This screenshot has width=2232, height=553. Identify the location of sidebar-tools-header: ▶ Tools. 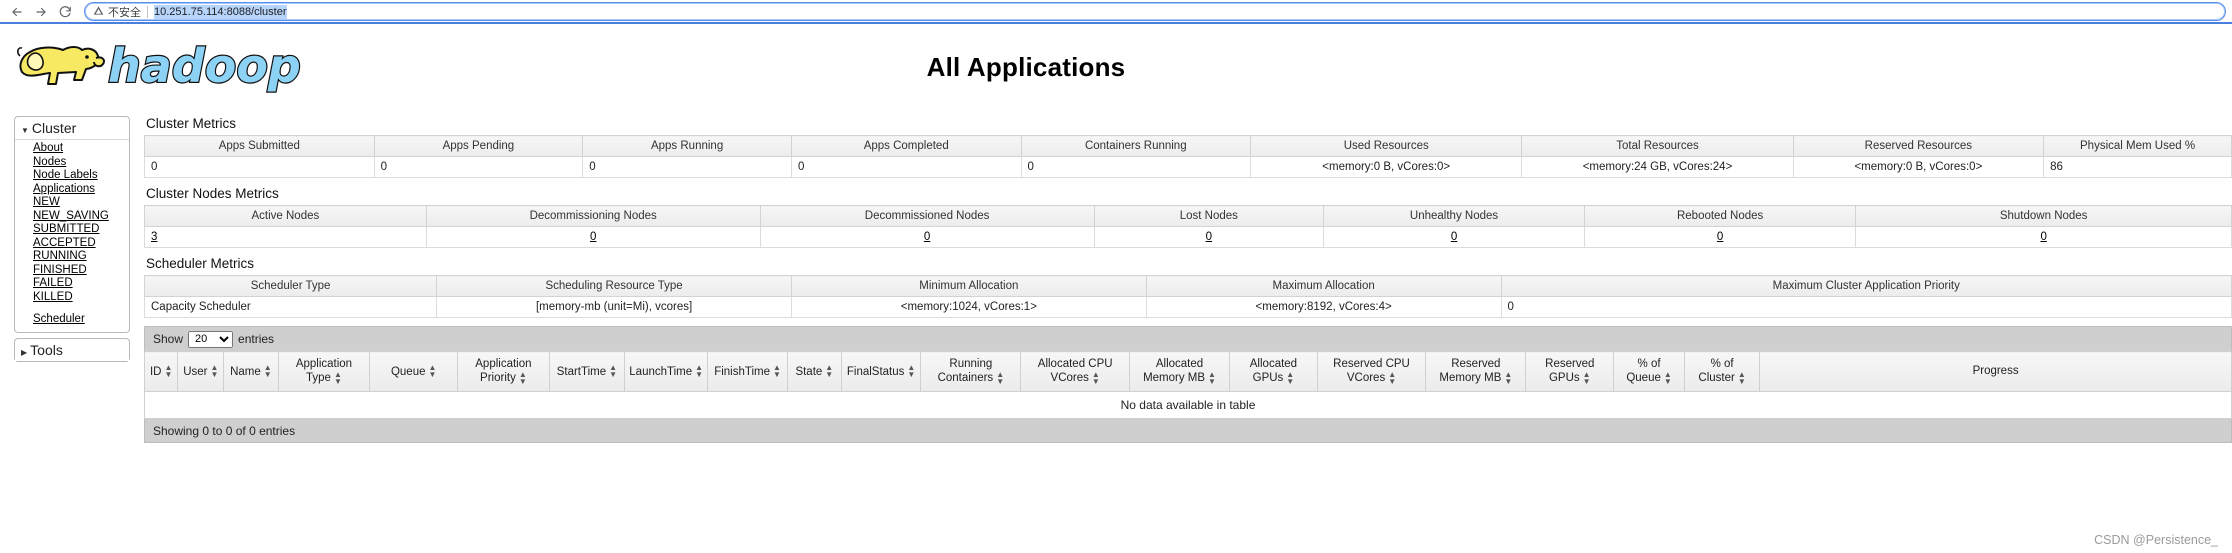
(72, 349).